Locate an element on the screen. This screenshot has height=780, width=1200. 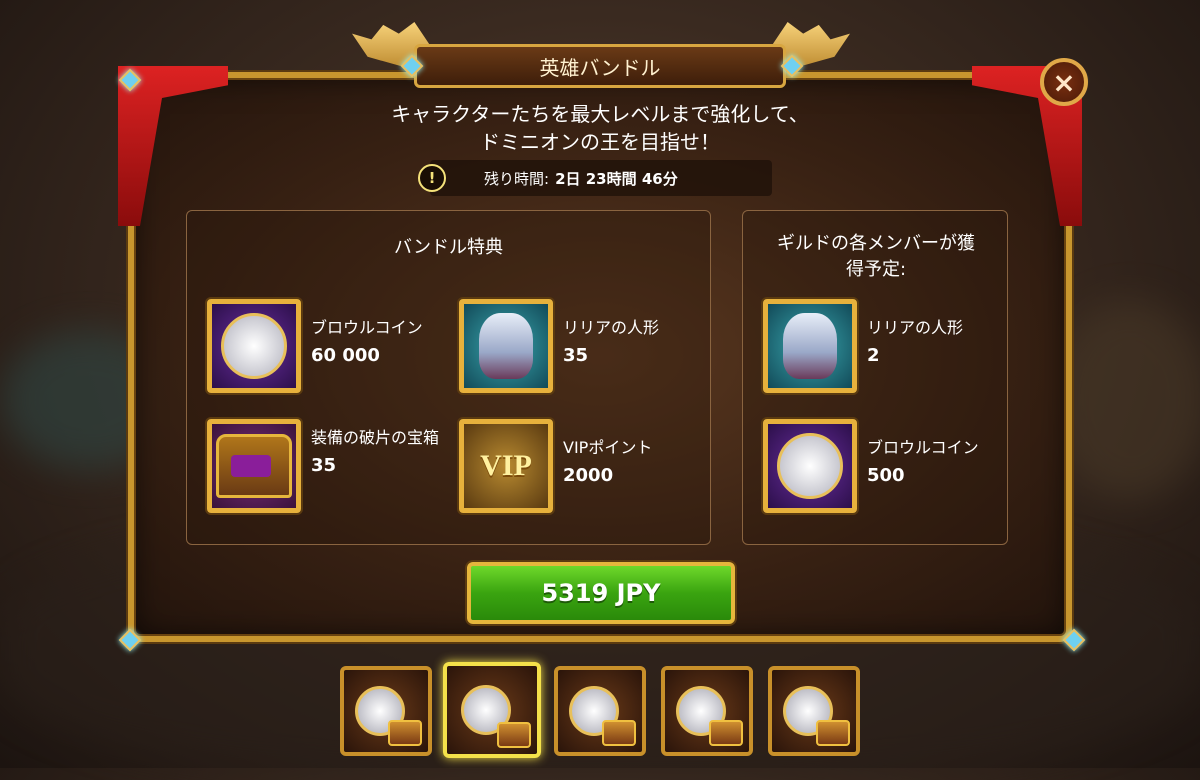
guild-reward-item: リリアの人形 2 is located at coordinates (880, 346).